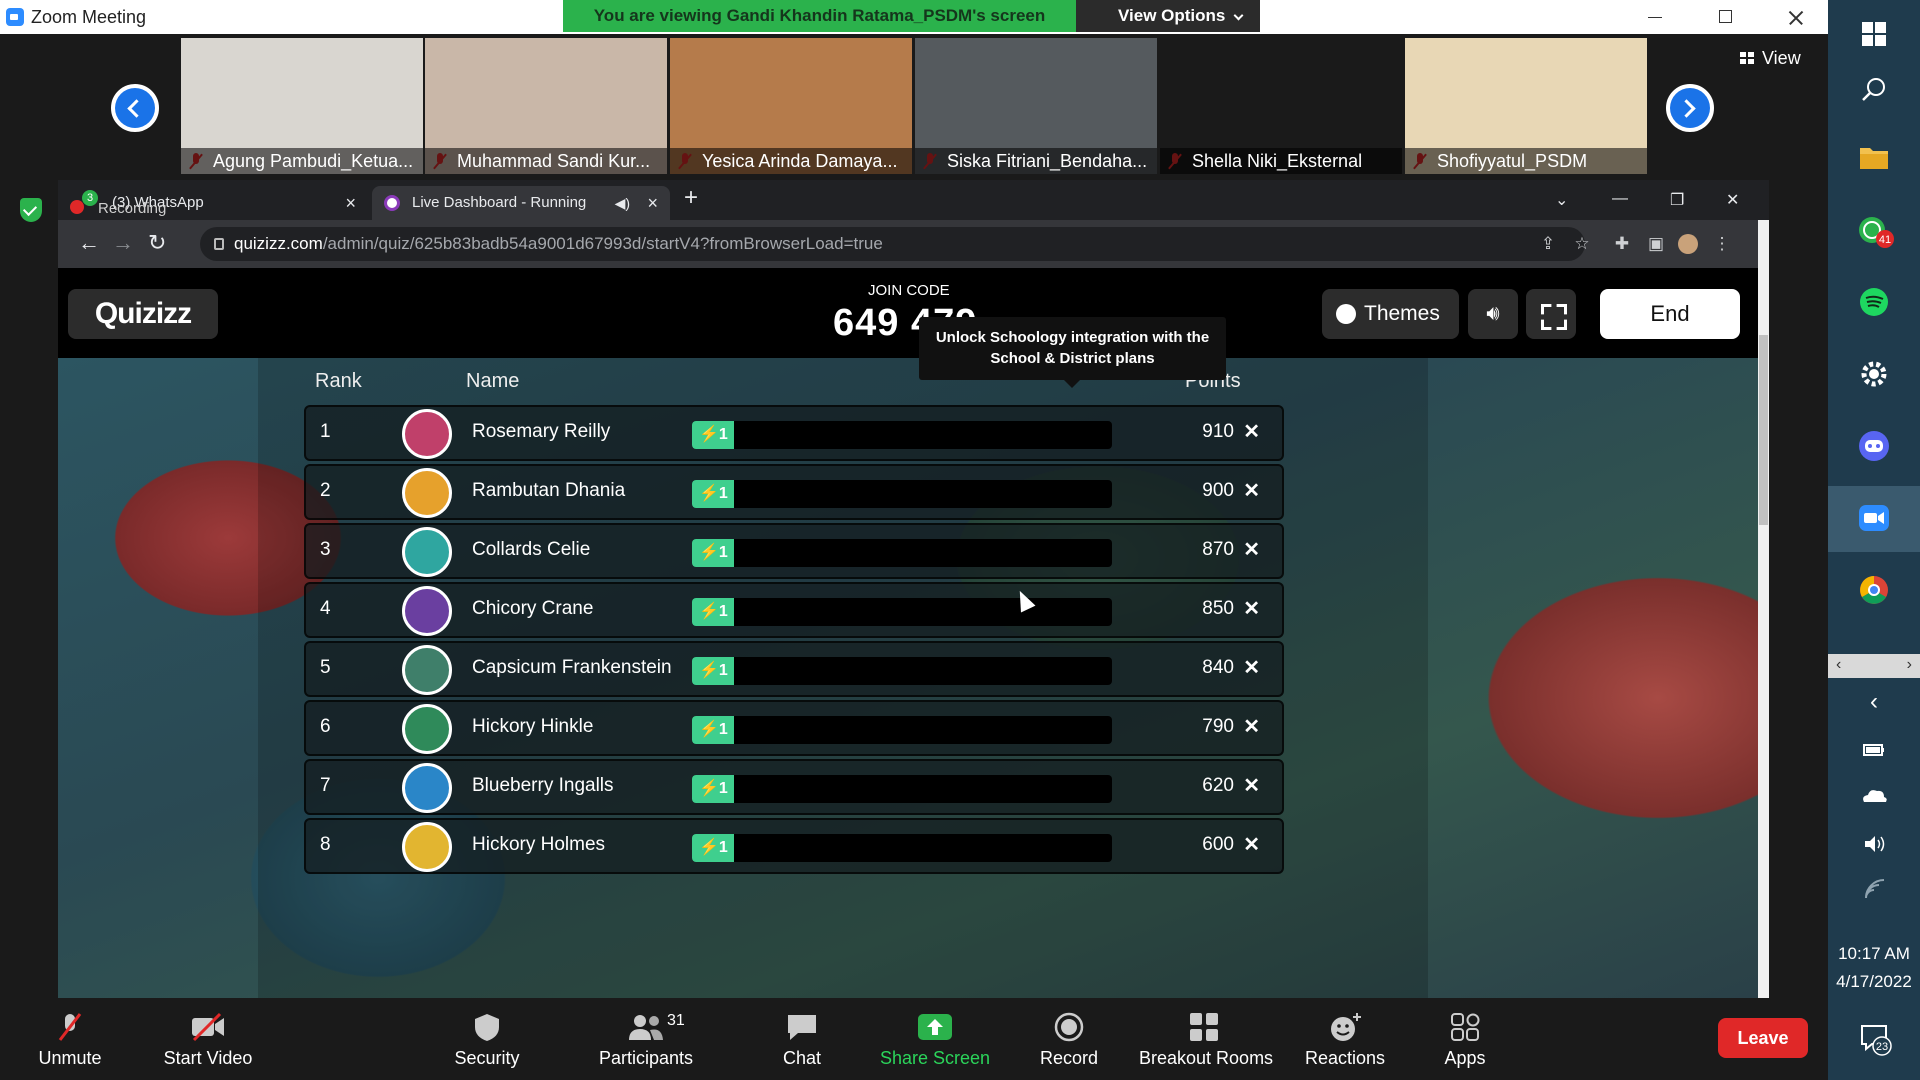 This screenshot has height=1080, width=1920. What do you see at coordinates (1874, 844) in the screenshot?
I see `volume-icon` at bounding box center [1874, 844].